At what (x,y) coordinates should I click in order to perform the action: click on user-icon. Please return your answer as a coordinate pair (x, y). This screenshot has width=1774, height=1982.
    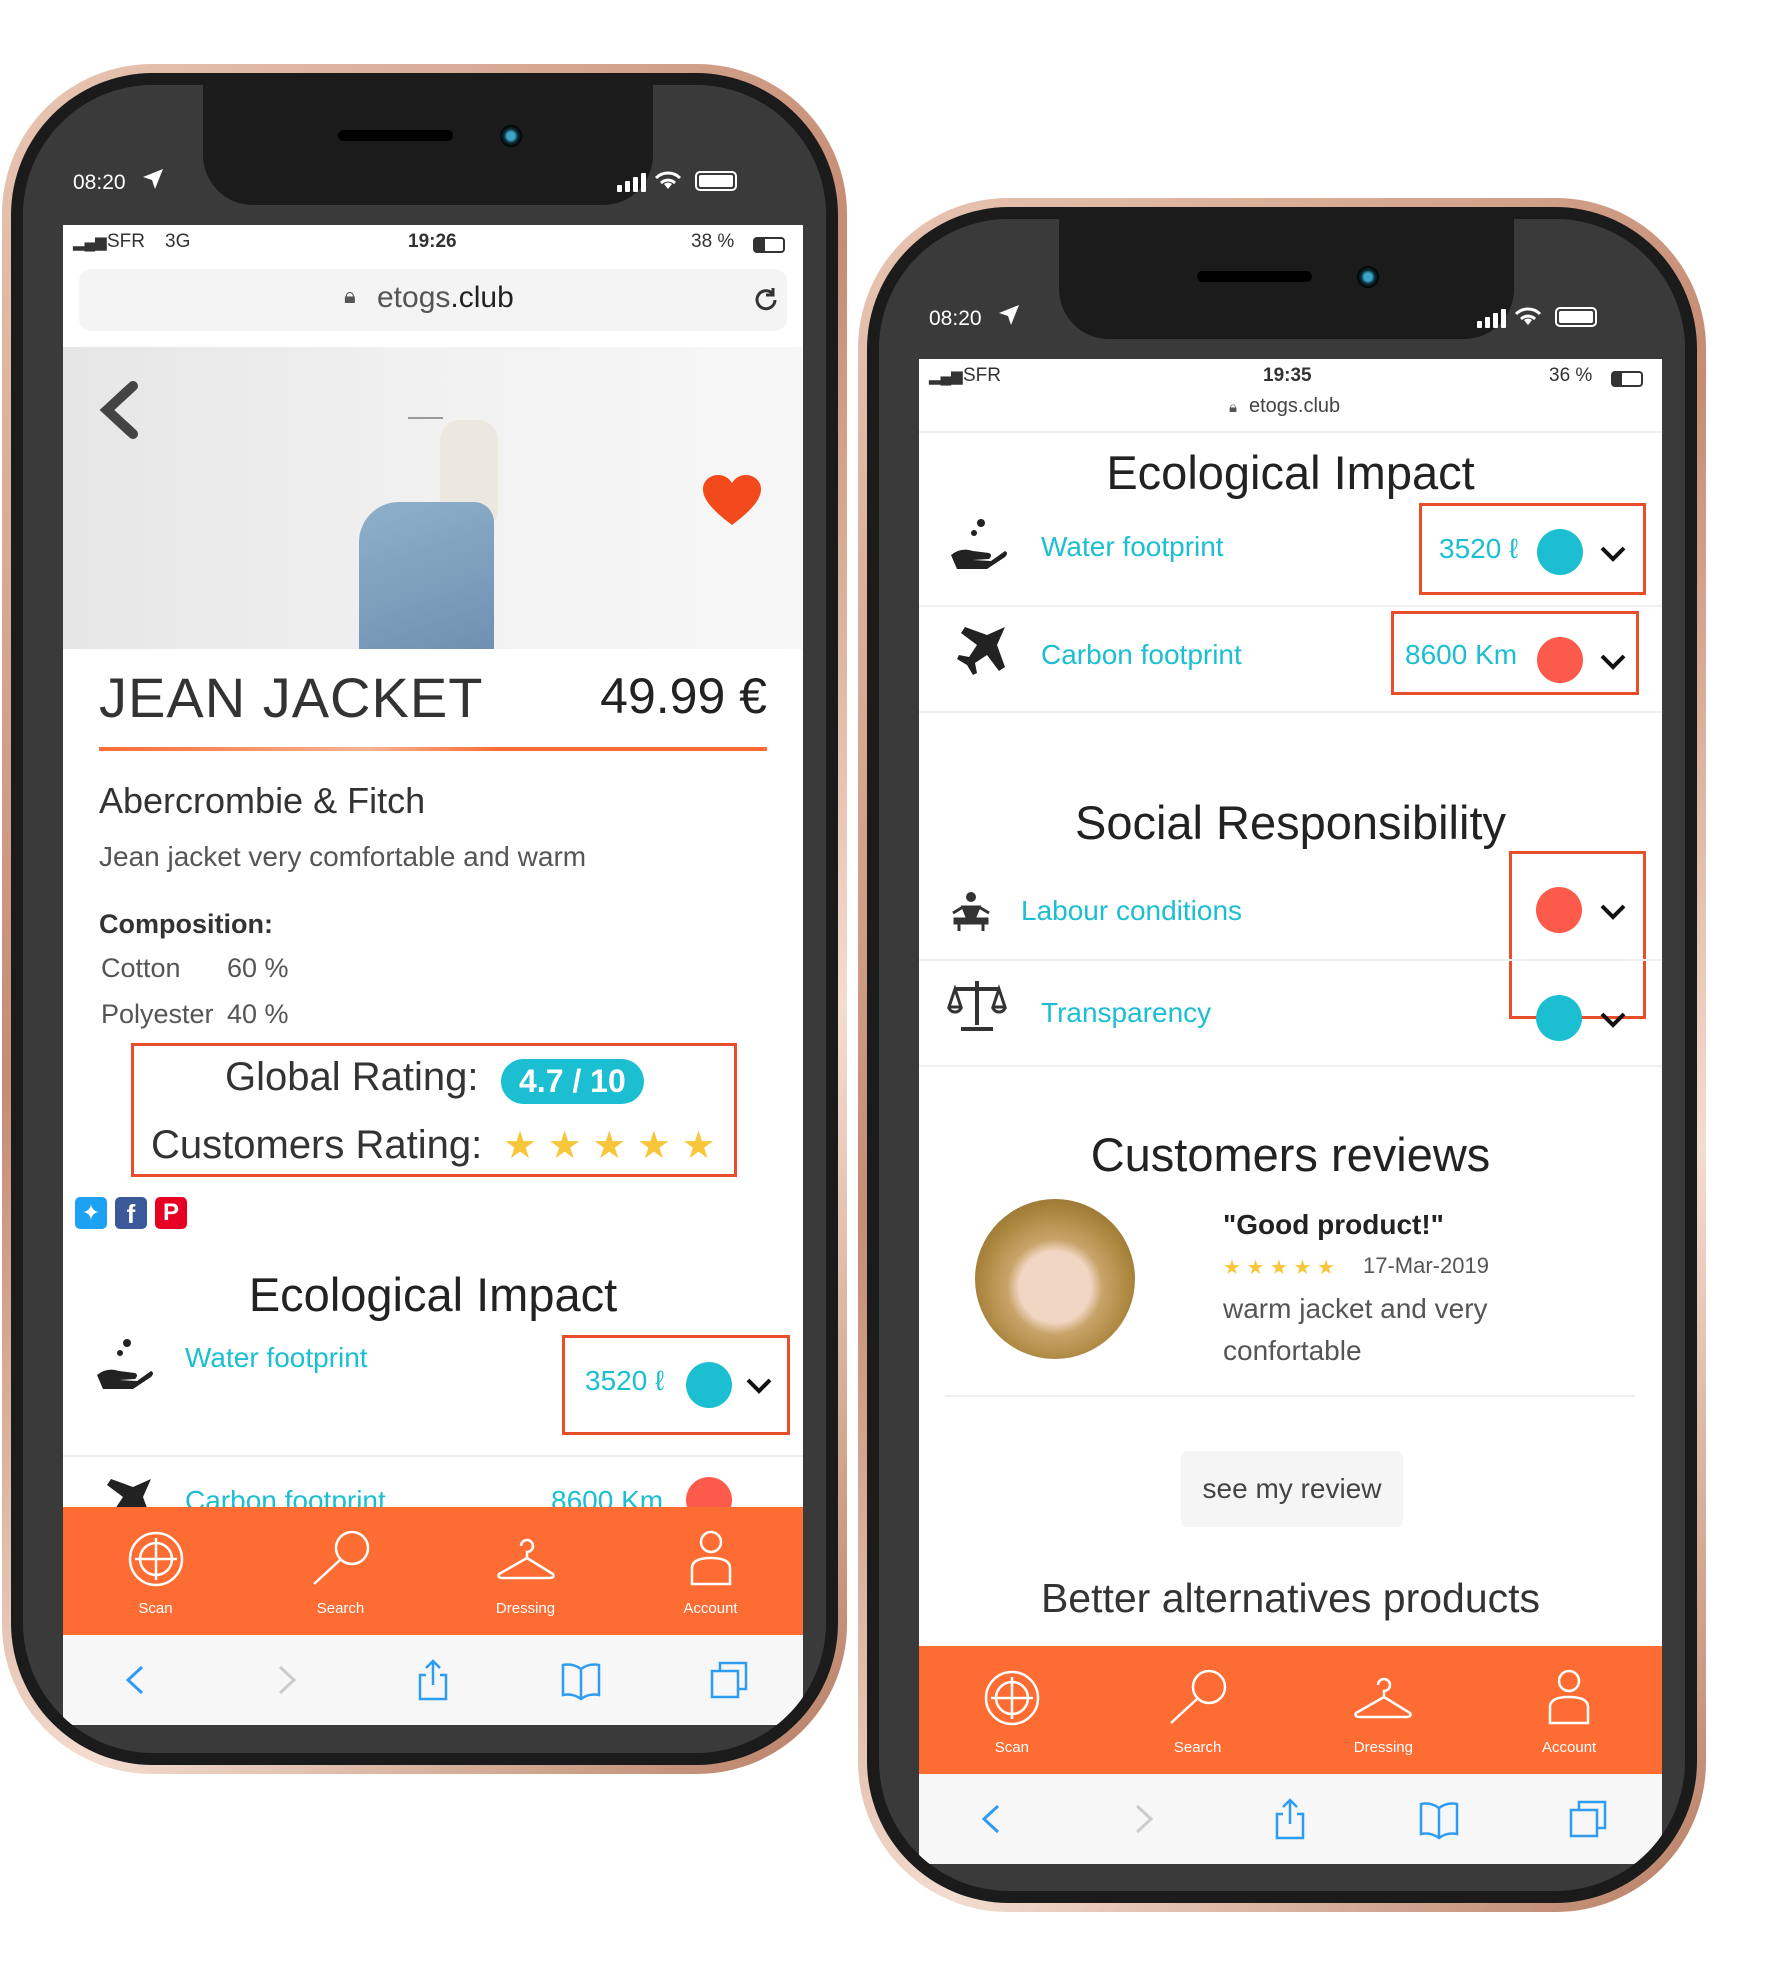
    Looking at the image, I should click on (1569, 1697).